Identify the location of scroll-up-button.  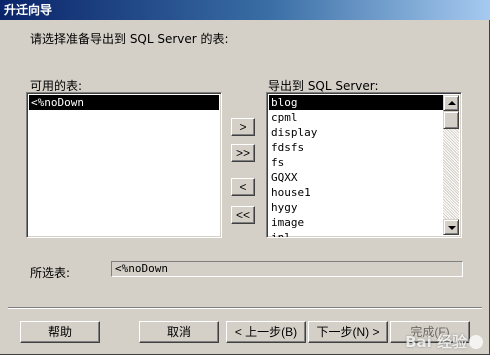
(451, 103).